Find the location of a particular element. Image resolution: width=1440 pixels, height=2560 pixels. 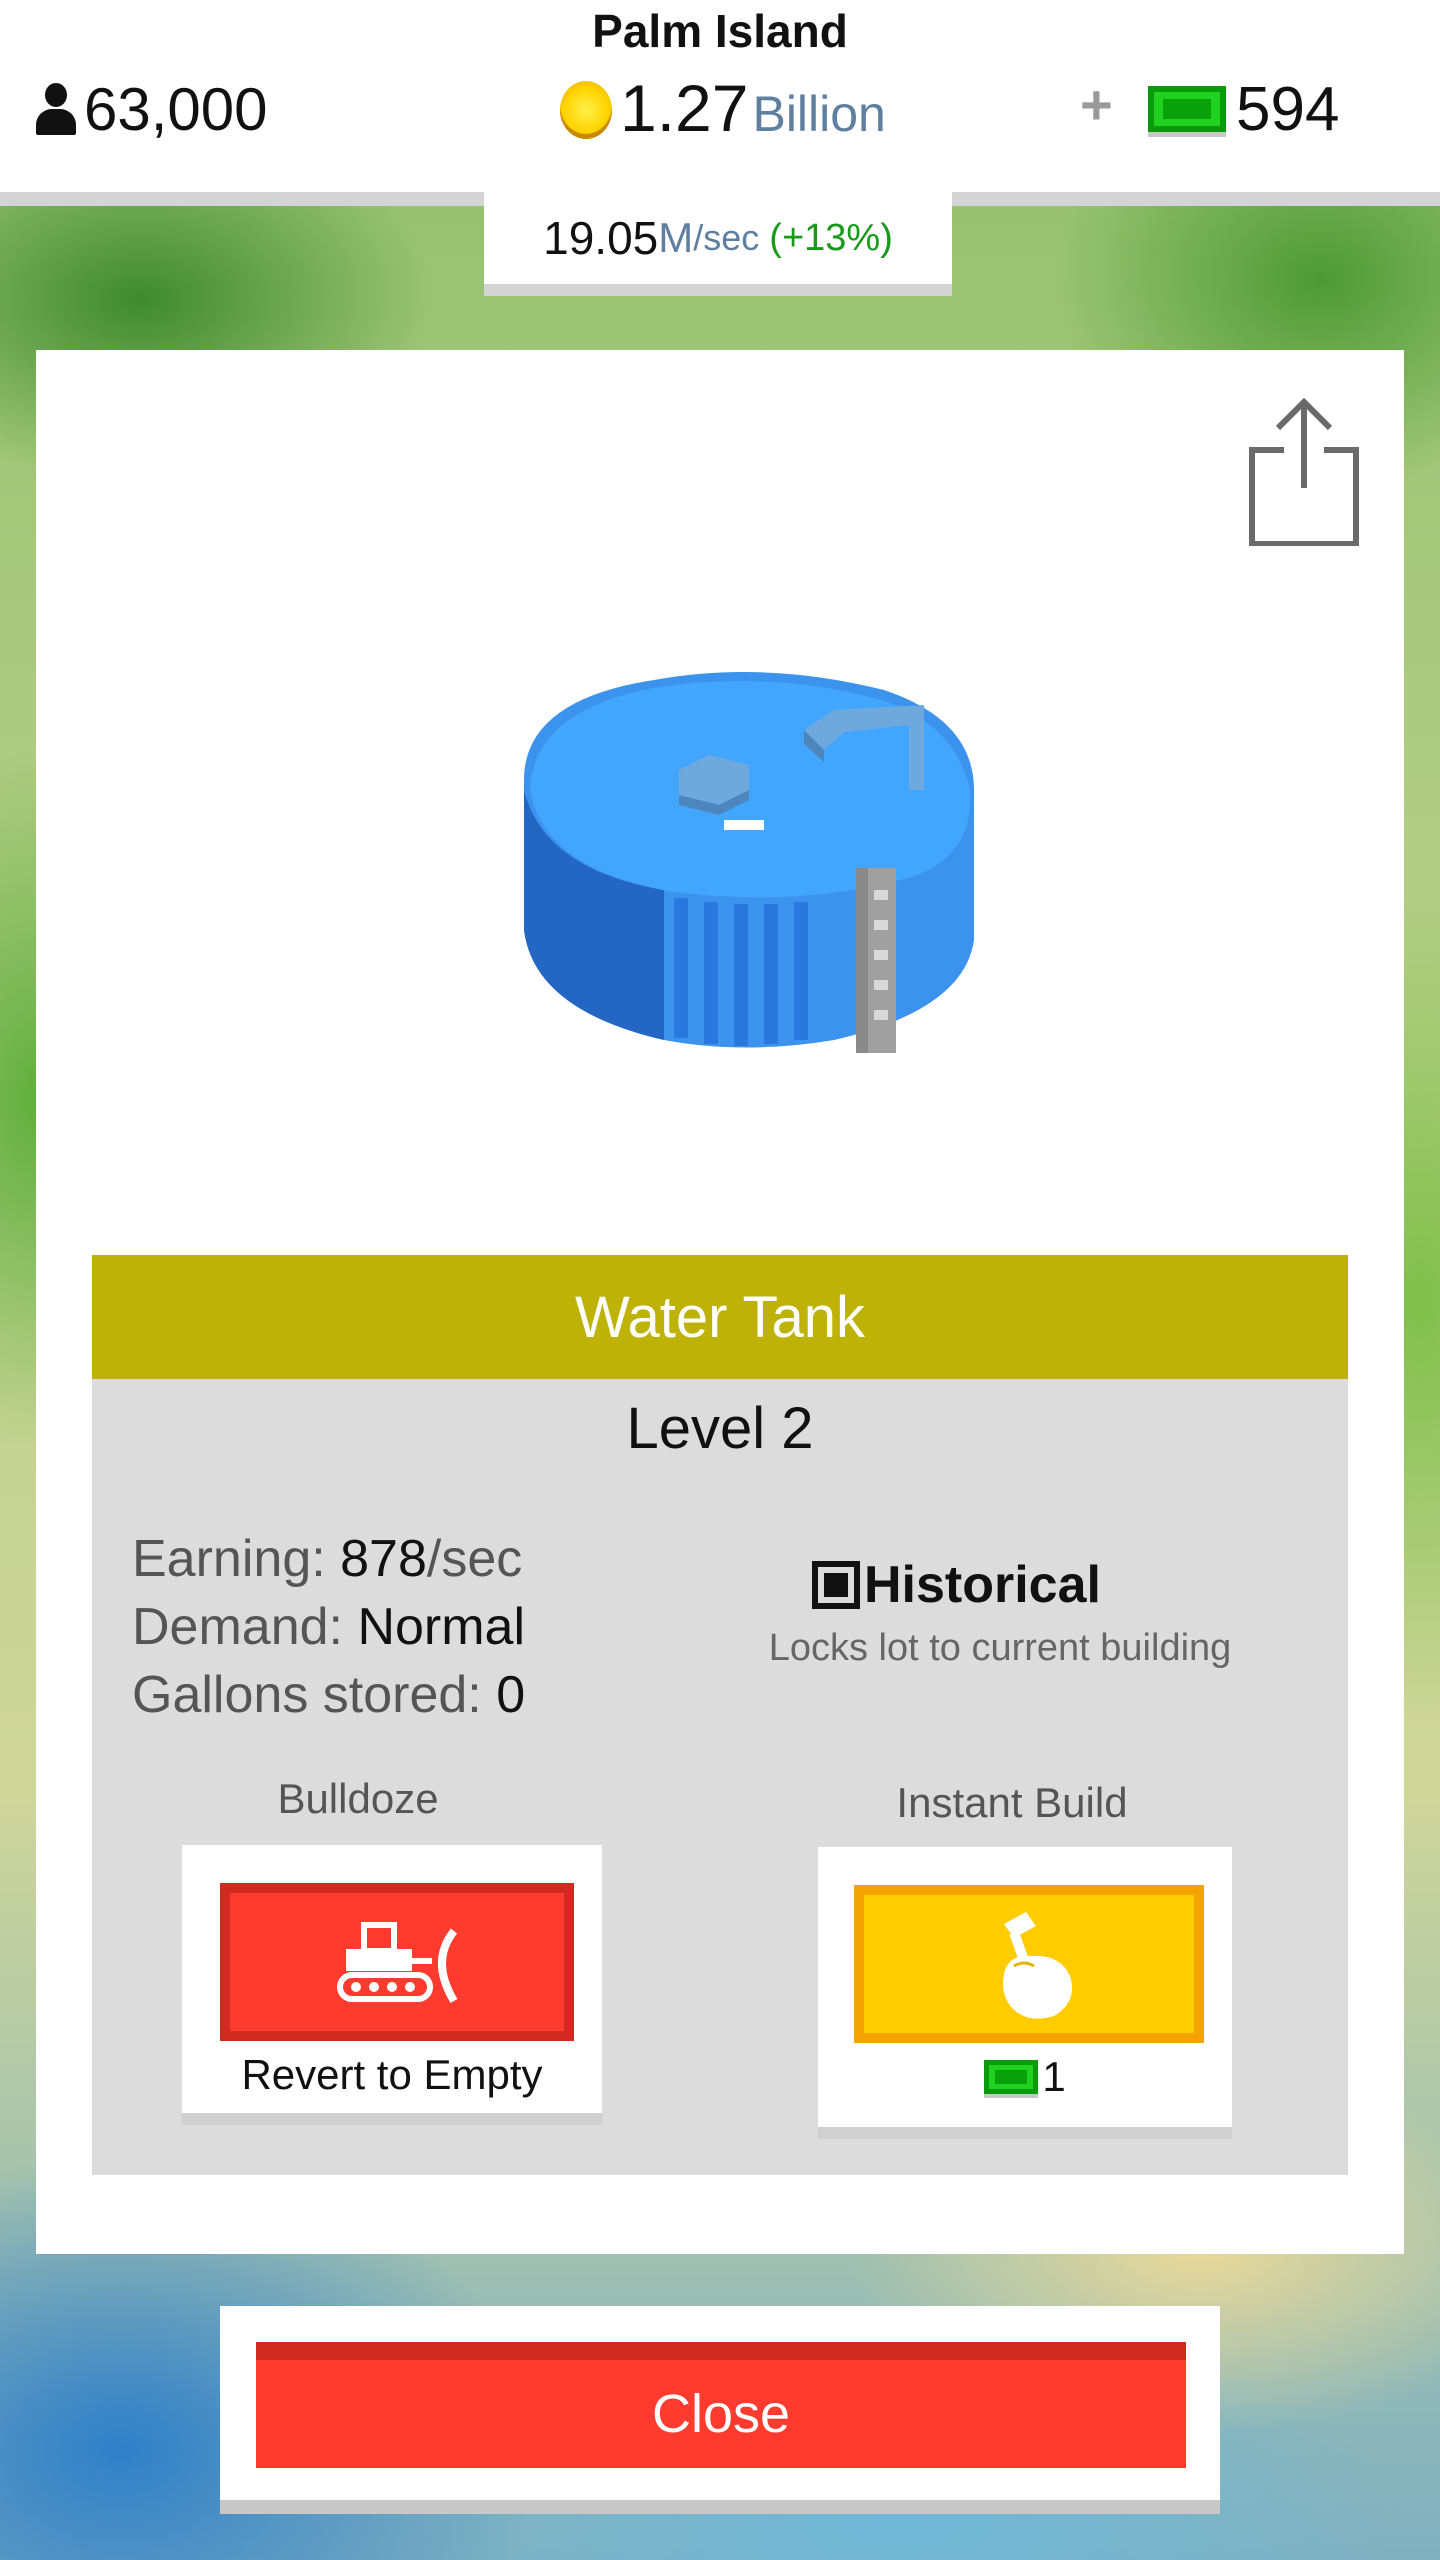

money-counter: 1.27 Billion is located at coordinates (723, 110).